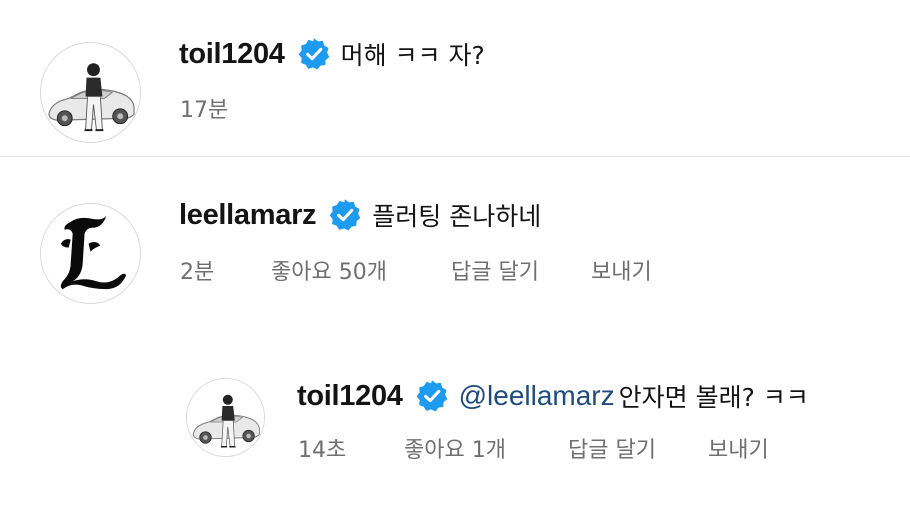  I want to click on username: leellamarz, so click(248, 215).